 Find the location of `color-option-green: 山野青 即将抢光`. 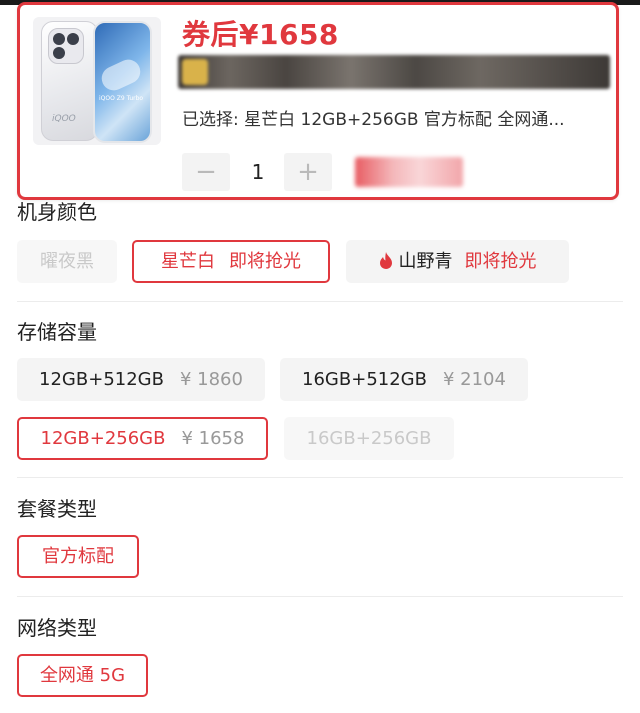

color-option-green: 山野青 即将抢光 is located at coordinates (457, 261).